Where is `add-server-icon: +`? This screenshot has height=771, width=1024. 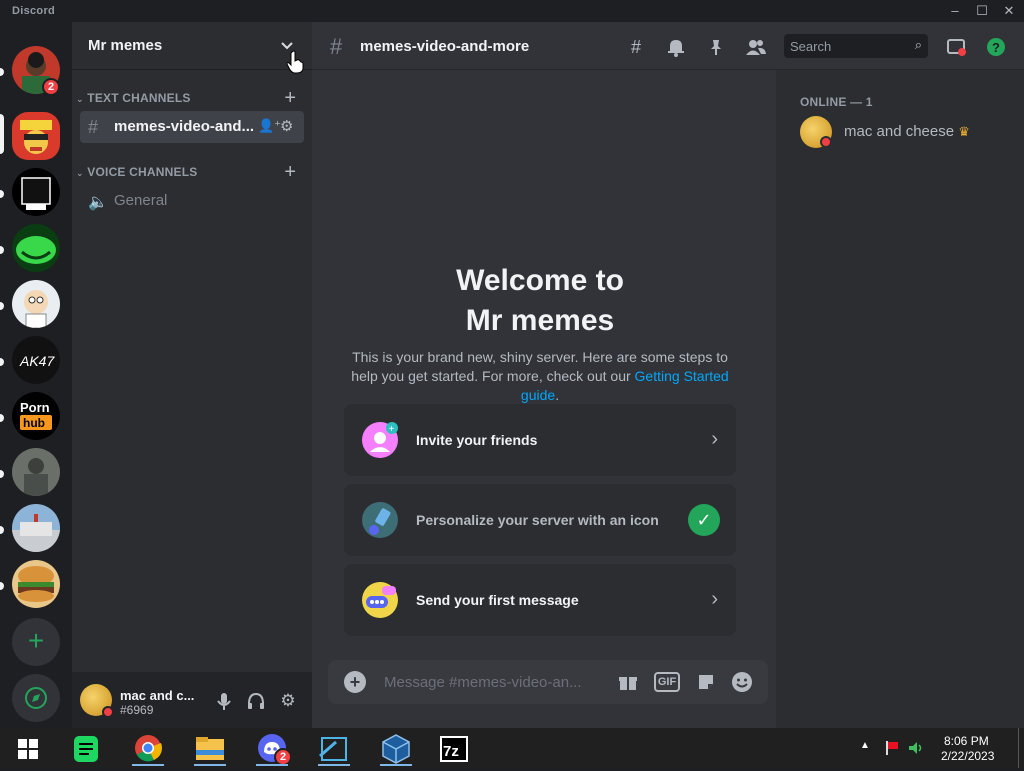 add-server-icon: + is located at coordinates (36, 642).